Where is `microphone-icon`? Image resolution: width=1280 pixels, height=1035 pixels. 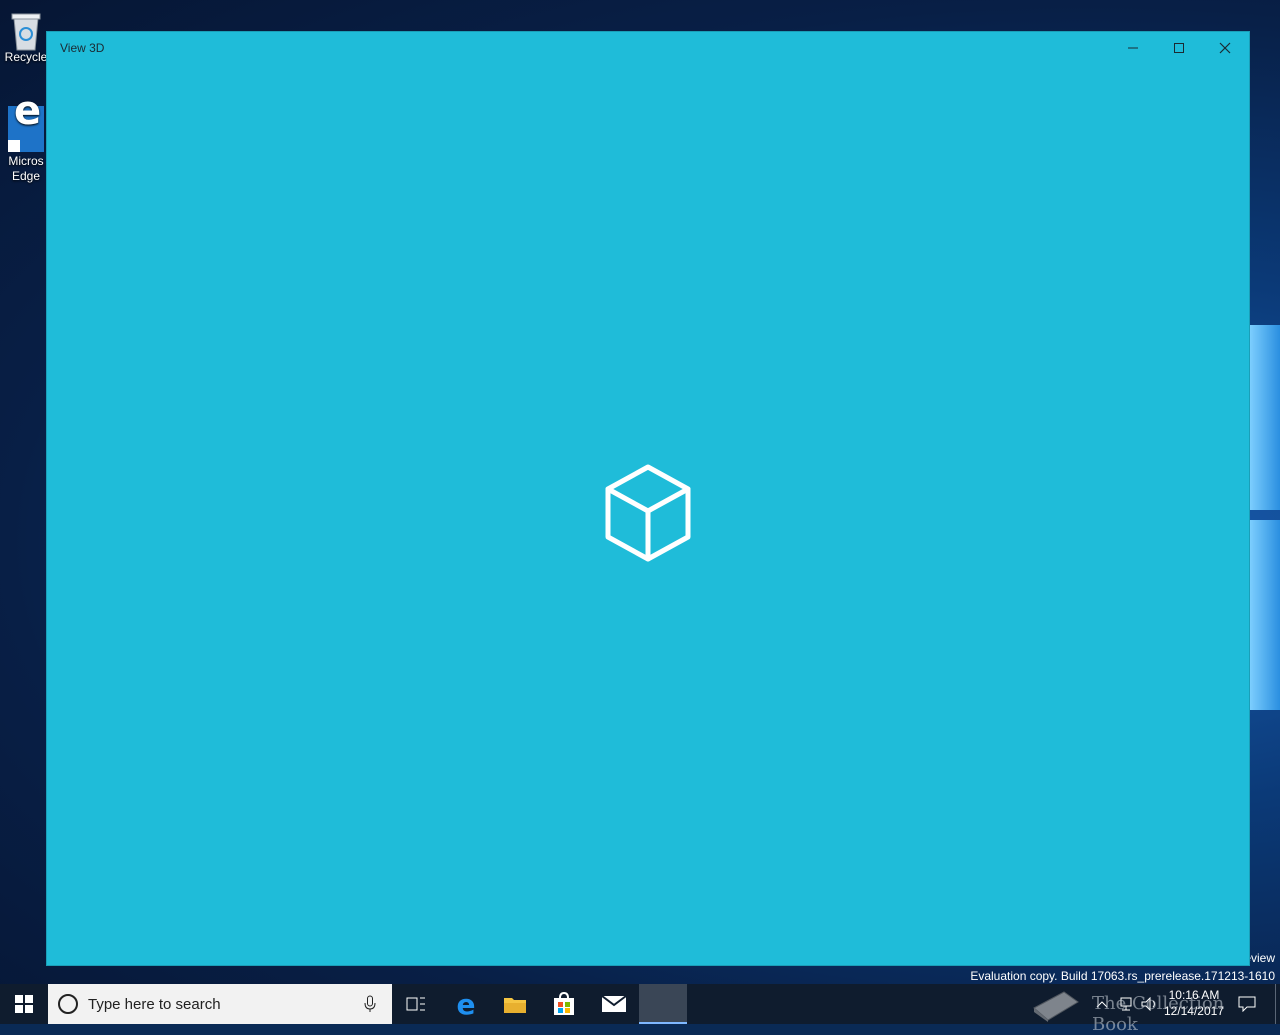 microphone-icon is located at coordinates (370, 1004).